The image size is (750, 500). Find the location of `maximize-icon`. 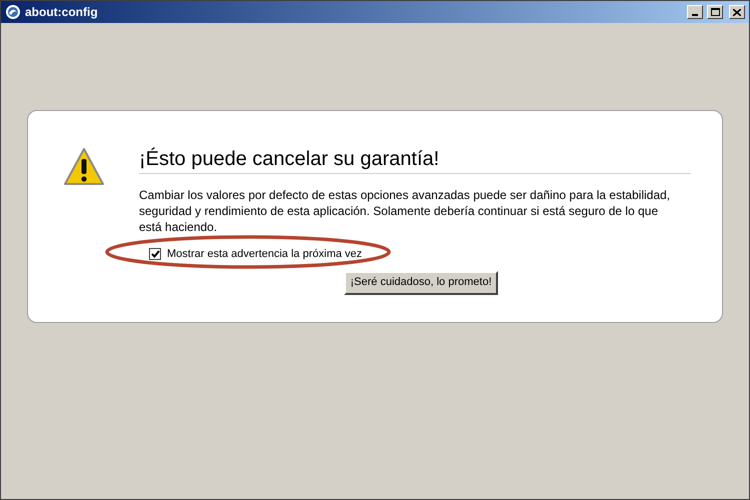

maximize-icon is located at coordinates (715, 12).